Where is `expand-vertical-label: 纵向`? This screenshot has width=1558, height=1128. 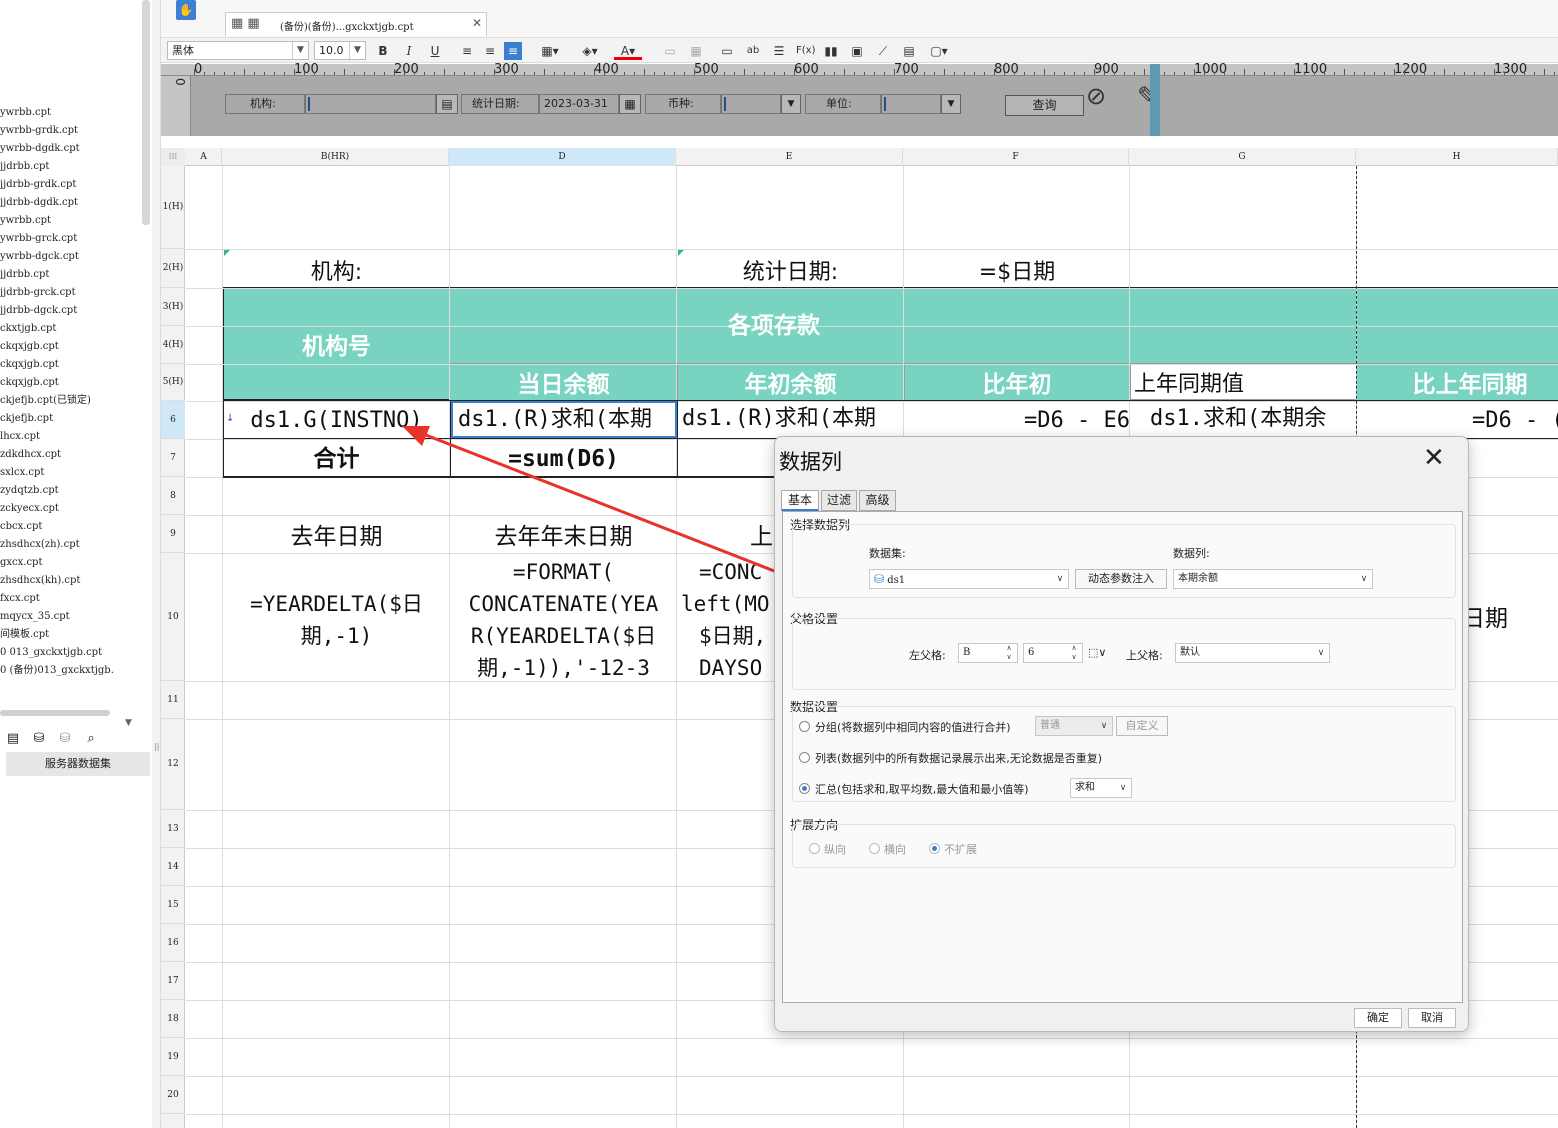 expand-vertical-label: 纵向 is located at coordinates (835, 849).